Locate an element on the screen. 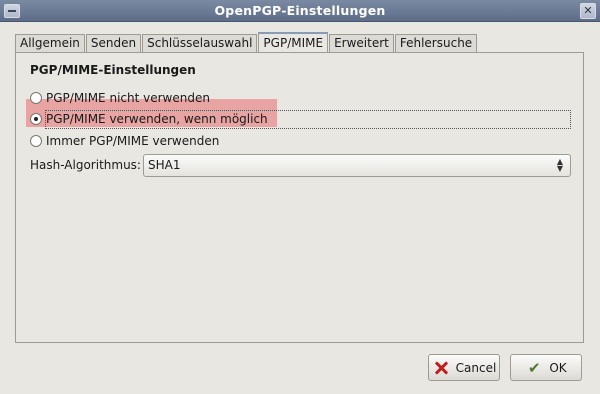  tab-pgp-mime: PGP/MIME is located at coordinates (293, 42).